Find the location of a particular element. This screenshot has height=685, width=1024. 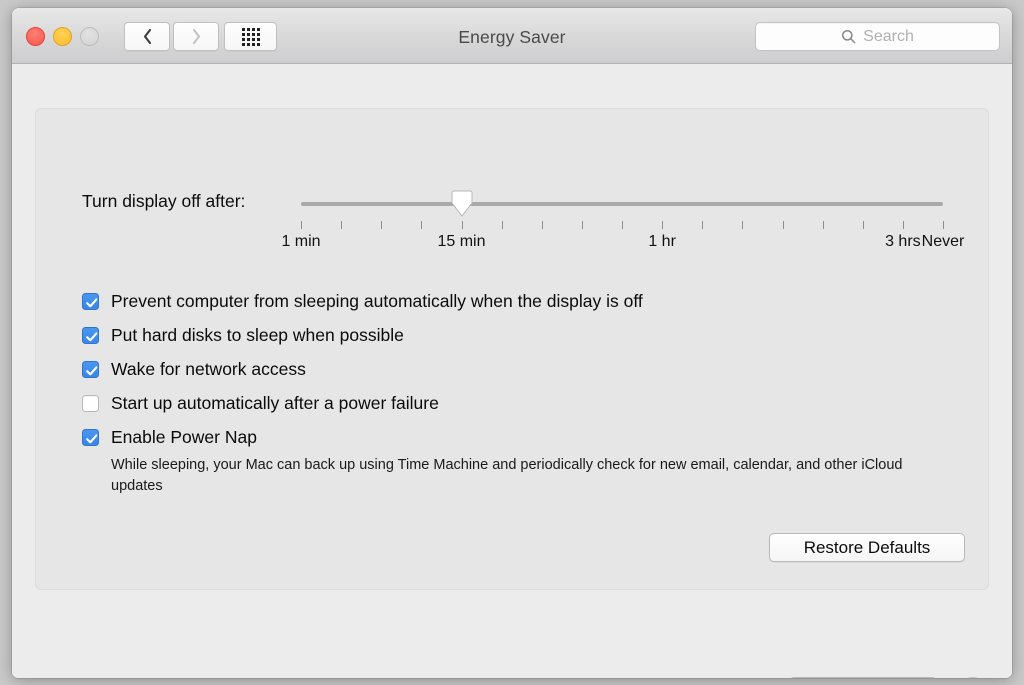

checkbox-wake-network is located at coordinates (90, 369).